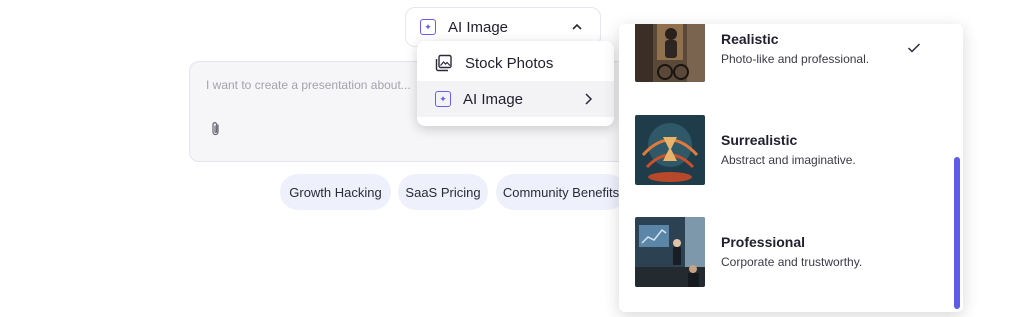 The image size is (1024, 317). Describe the element at coordinates (478, 27) in the screenshot. I see `image-type-label: AI Image` at that location.